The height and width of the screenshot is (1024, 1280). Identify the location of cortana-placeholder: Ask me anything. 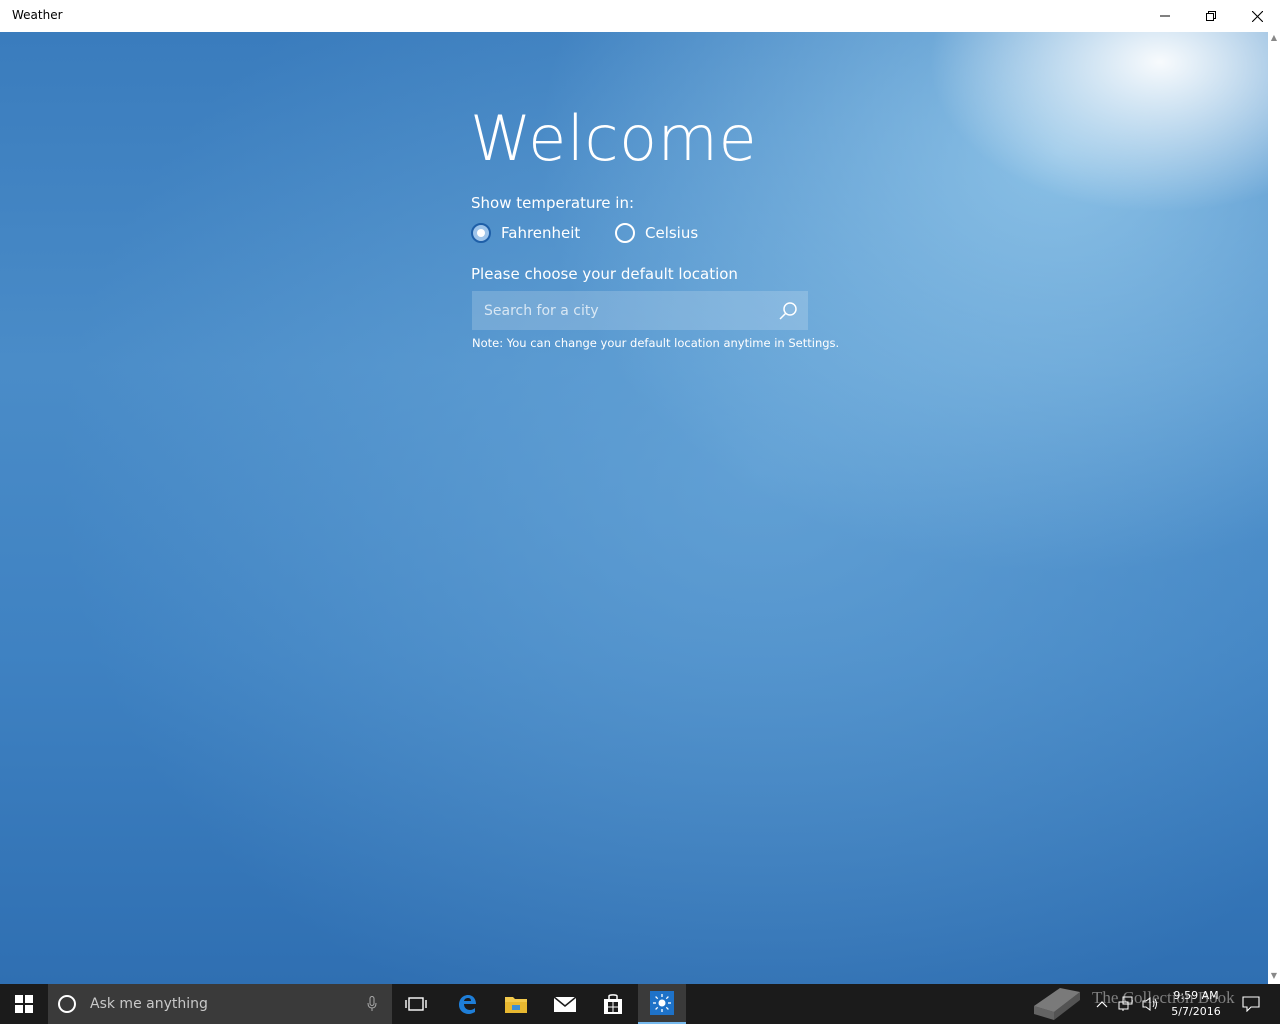
(149, 1004).